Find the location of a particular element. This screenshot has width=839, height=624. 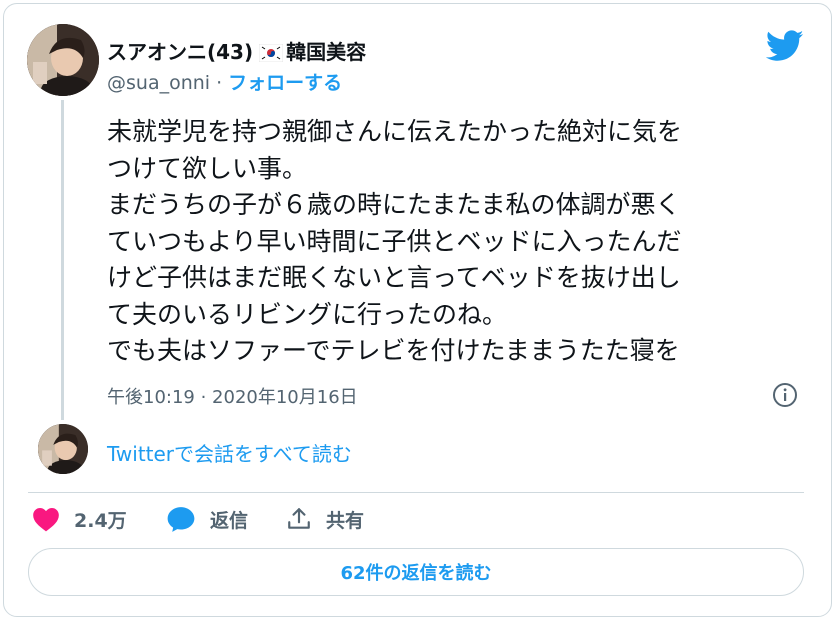

thread-line is located at coordinates (62, 260).